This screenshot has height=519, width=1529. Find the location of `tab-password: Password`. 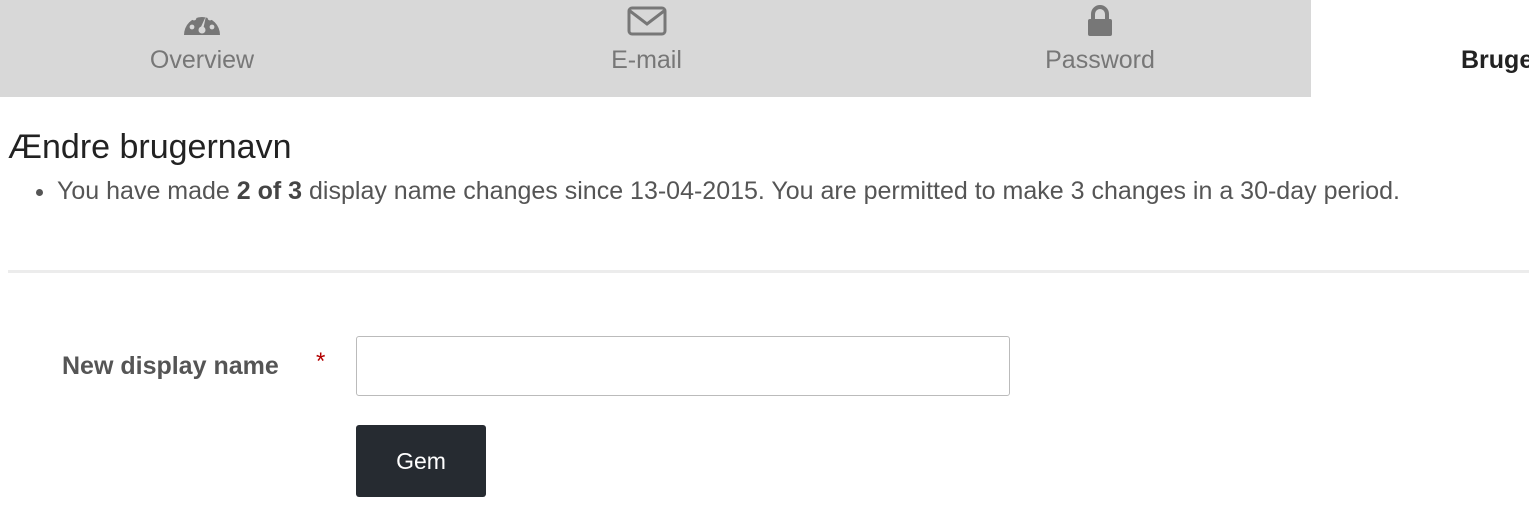

tab-password: Password is located at coordinates (1100, 48).